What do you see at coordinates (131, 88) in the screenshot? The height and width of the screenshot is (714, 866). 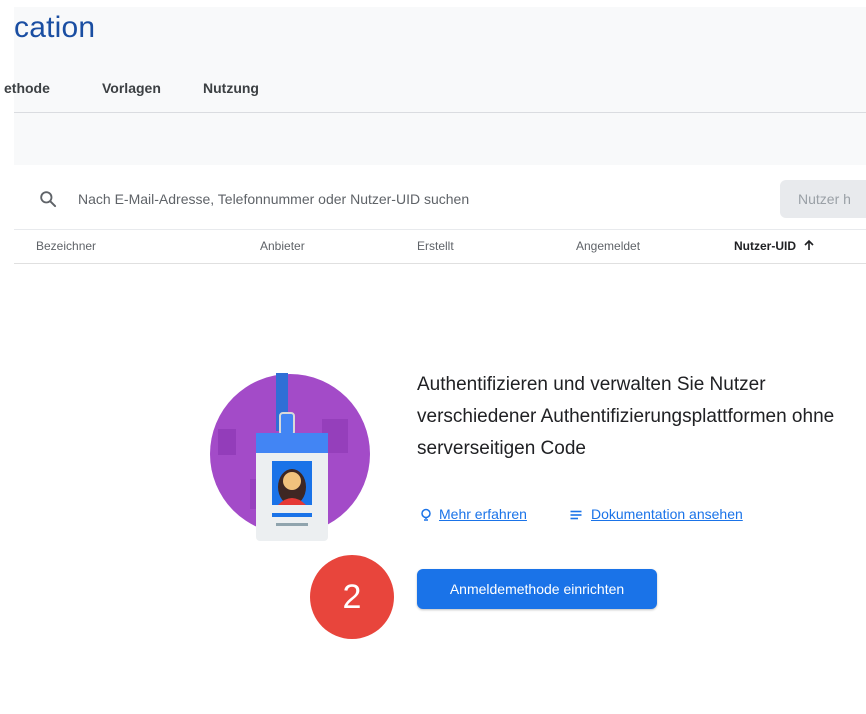 I see `tab-templates: Vorlagen` at bounding box center [131, 88].